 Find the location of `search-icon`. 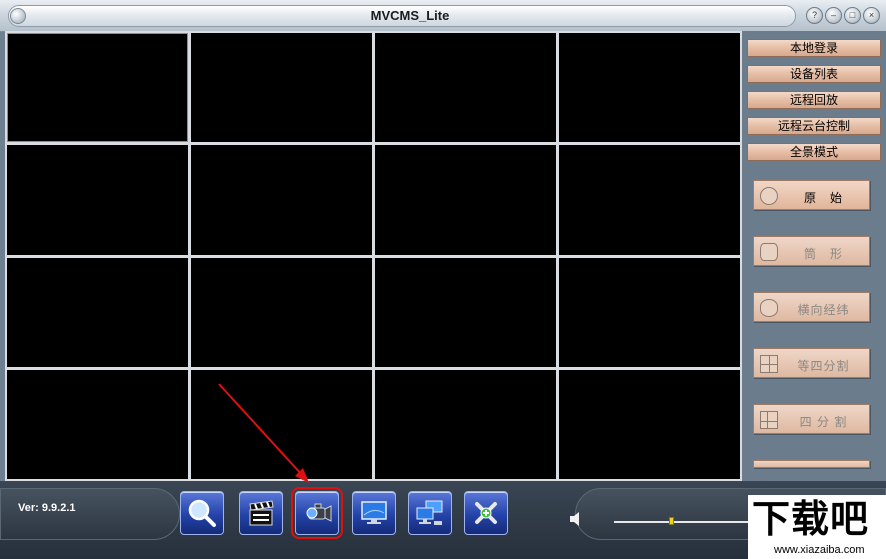

search-icon is located at coordinates (202, 513).